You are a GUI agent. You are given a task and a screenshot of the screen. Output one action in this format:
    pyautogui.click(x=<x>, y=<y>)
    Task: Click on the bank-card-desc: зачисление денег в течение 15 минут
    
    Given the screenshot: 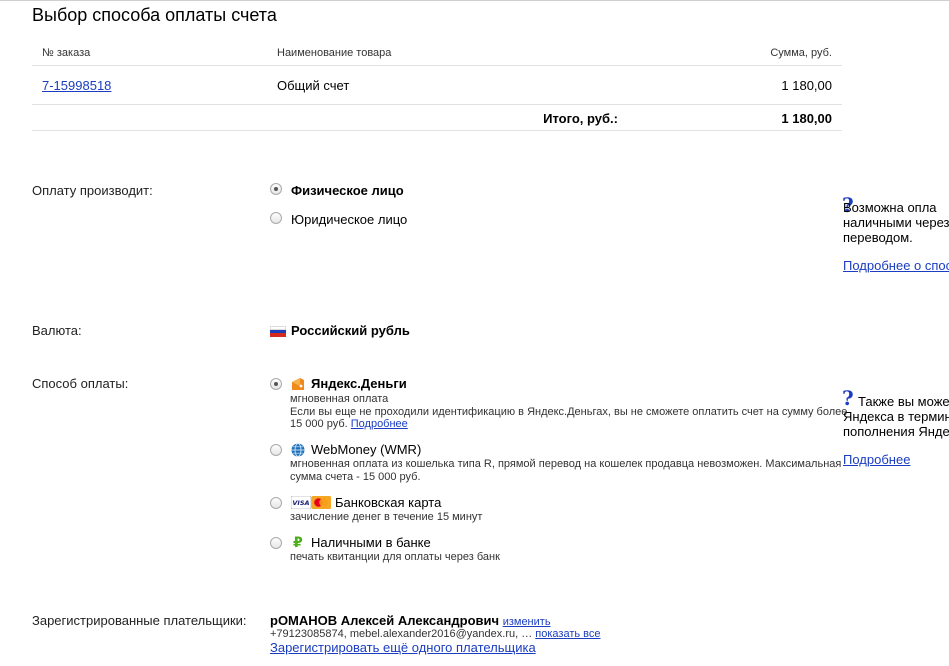 What is the action you would take?
    pyautogui.click(x=386, y=517)
    